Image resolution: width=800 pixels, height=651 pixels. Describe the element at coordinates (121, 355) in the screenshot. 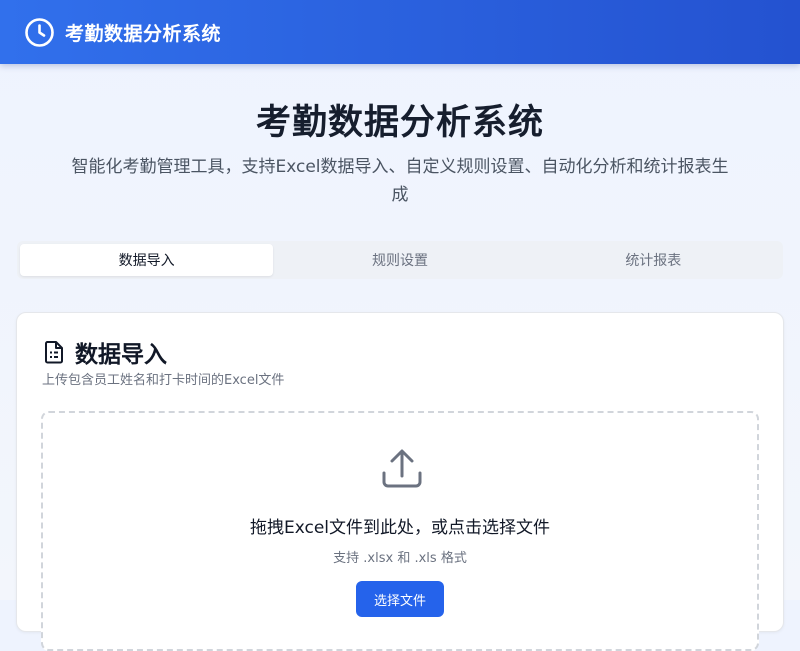

I see `card-title: 数据导入` at that location.